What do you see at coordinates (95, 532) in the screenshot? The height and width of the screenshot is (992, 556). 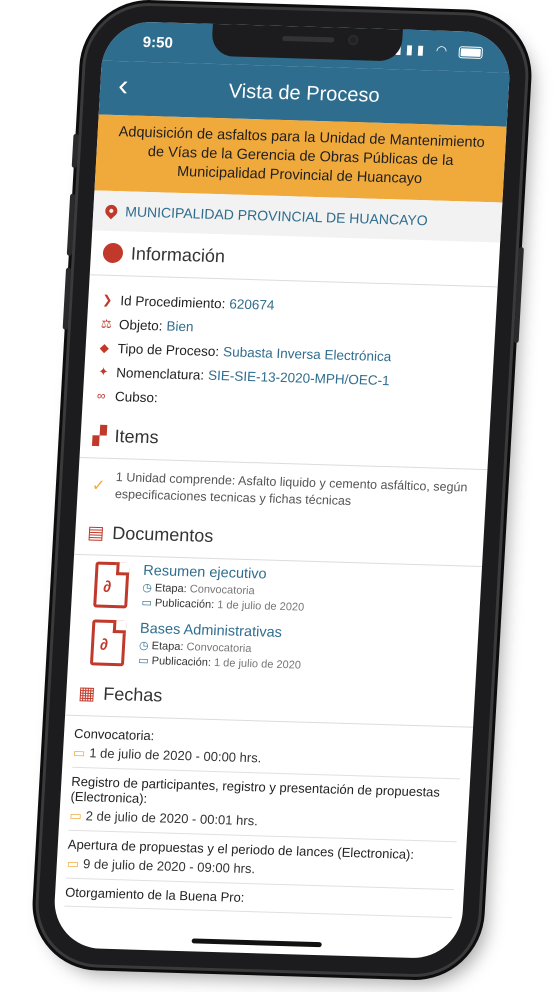 I see `document-icon: ▤` at bounding box center [95, 532].